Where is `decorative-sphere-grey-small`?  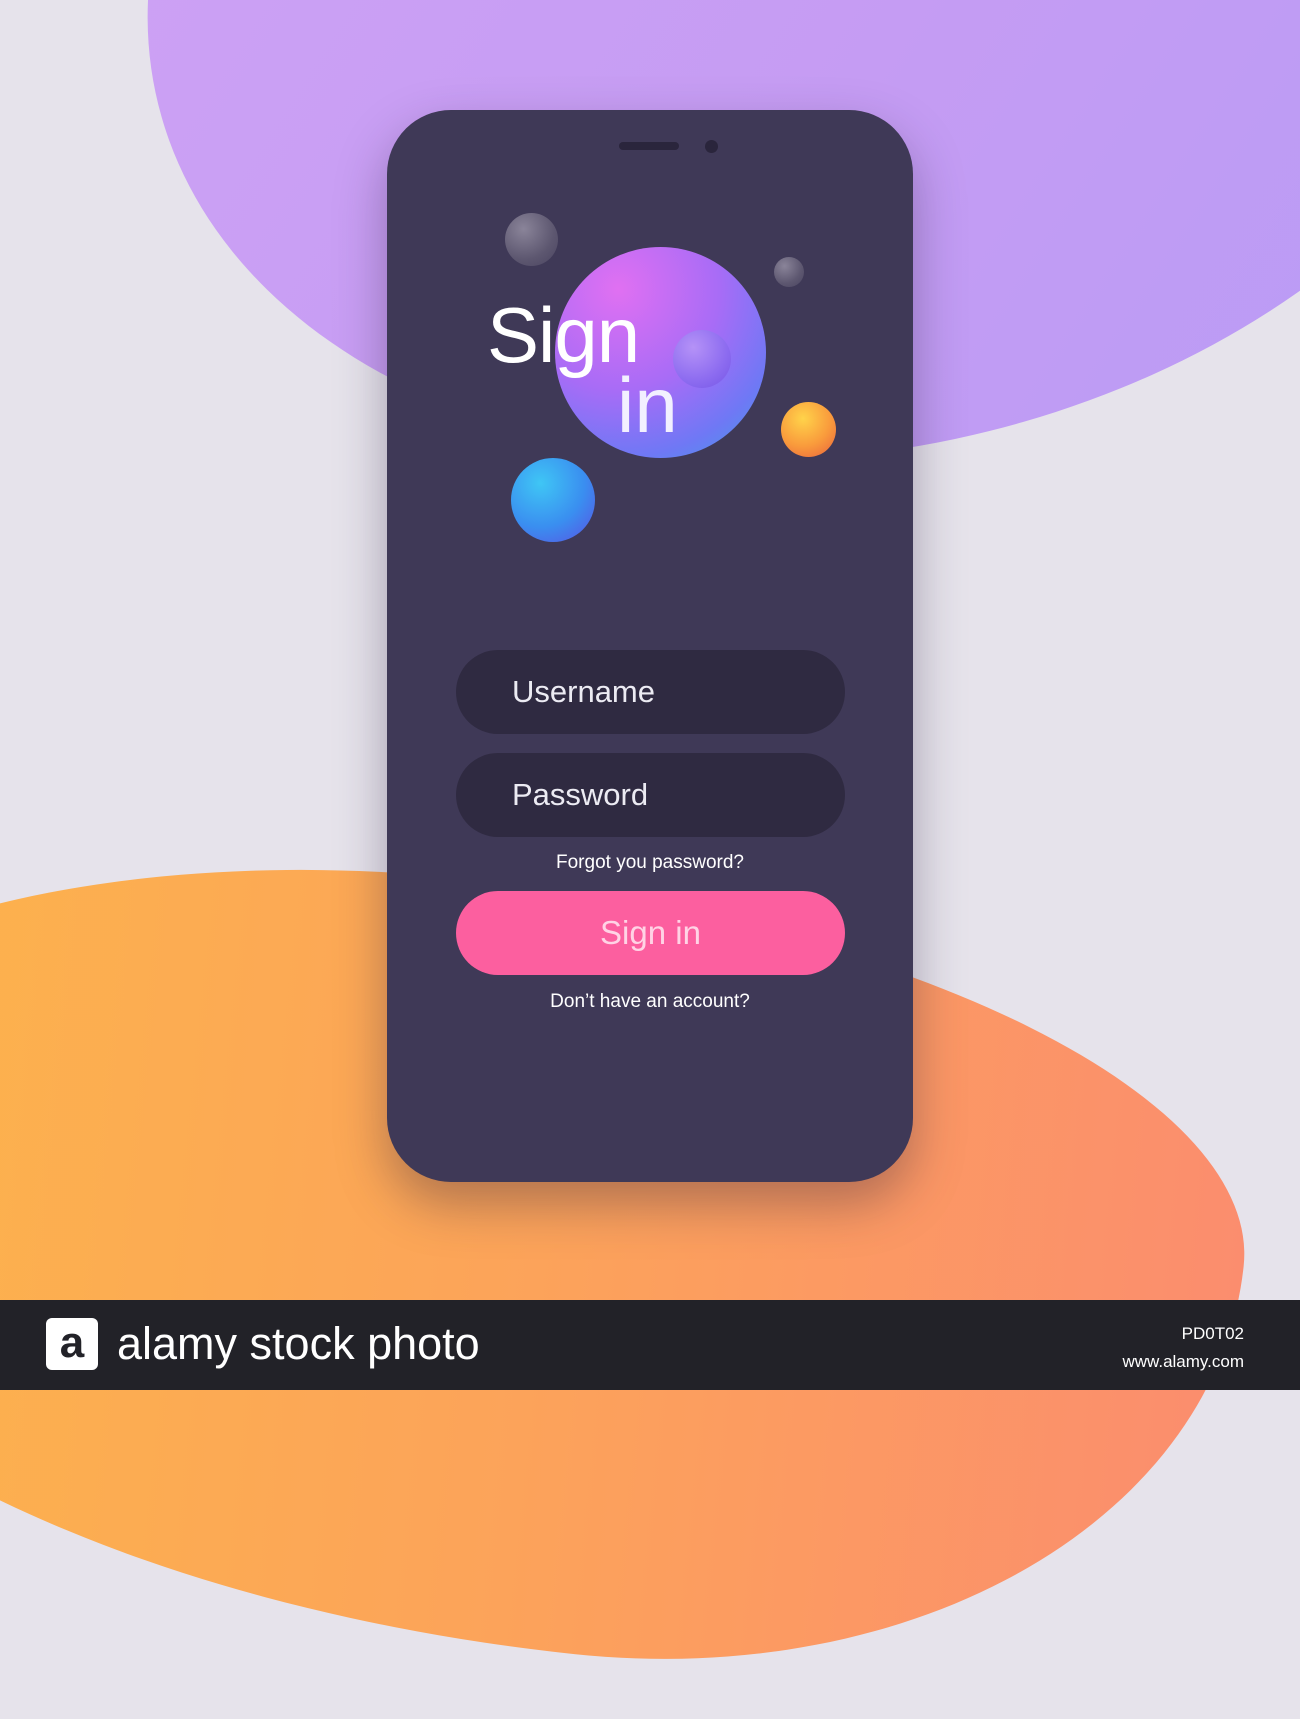 decorative-sphere-grey-small is located at coordinates (789, 272).